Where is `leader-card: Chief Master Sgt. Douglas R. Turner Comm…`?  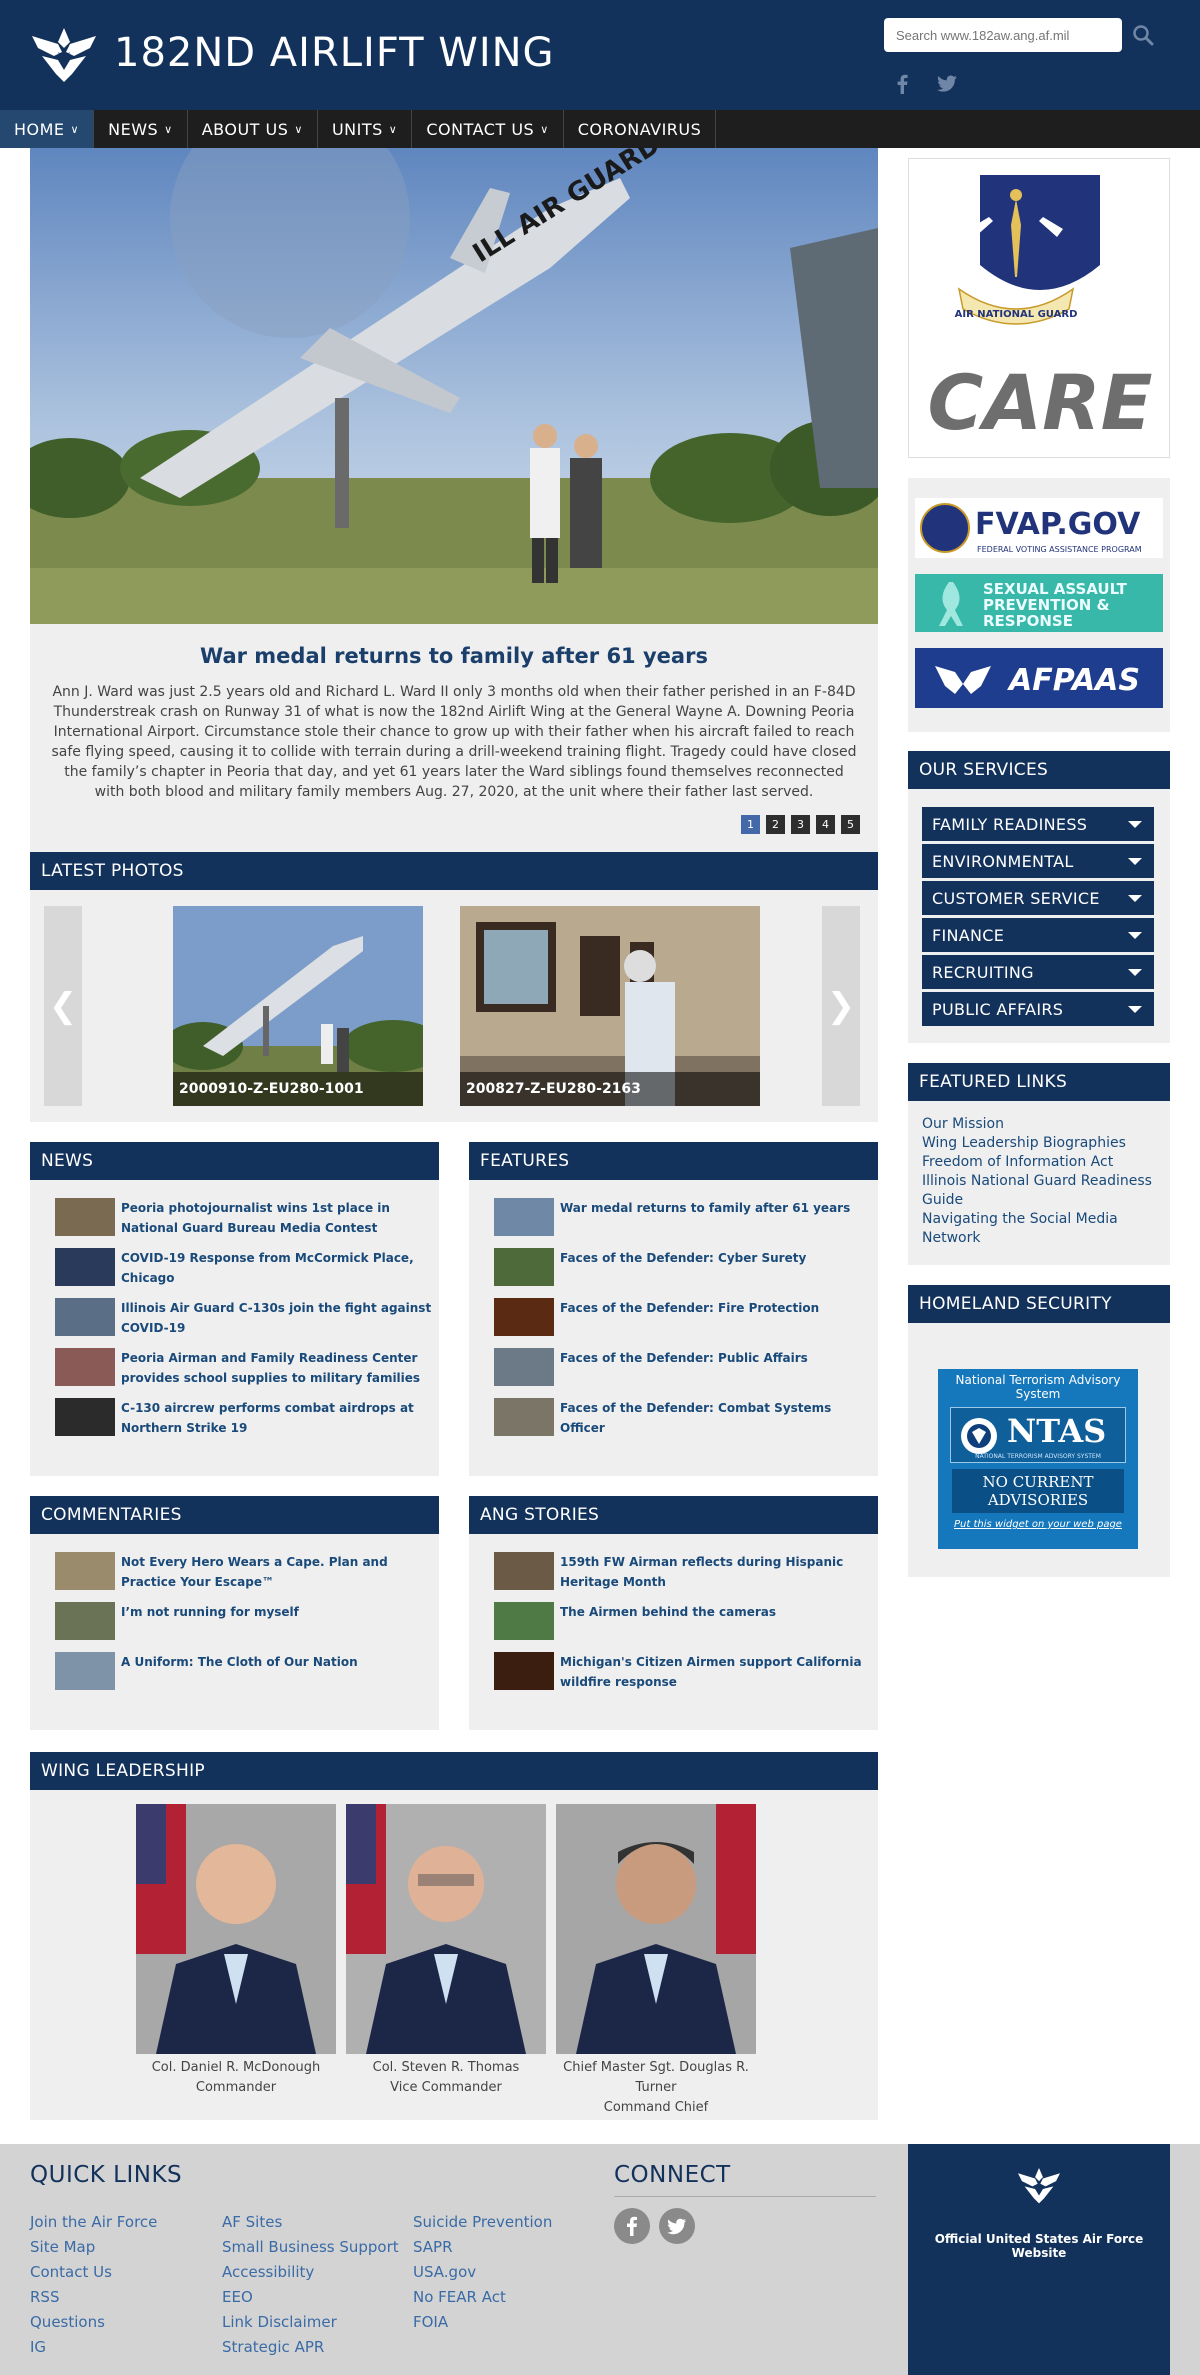
leader-card: Chief Master Sgt. Douglas R. Turner Comm… is located at coordinates (656, 1961).